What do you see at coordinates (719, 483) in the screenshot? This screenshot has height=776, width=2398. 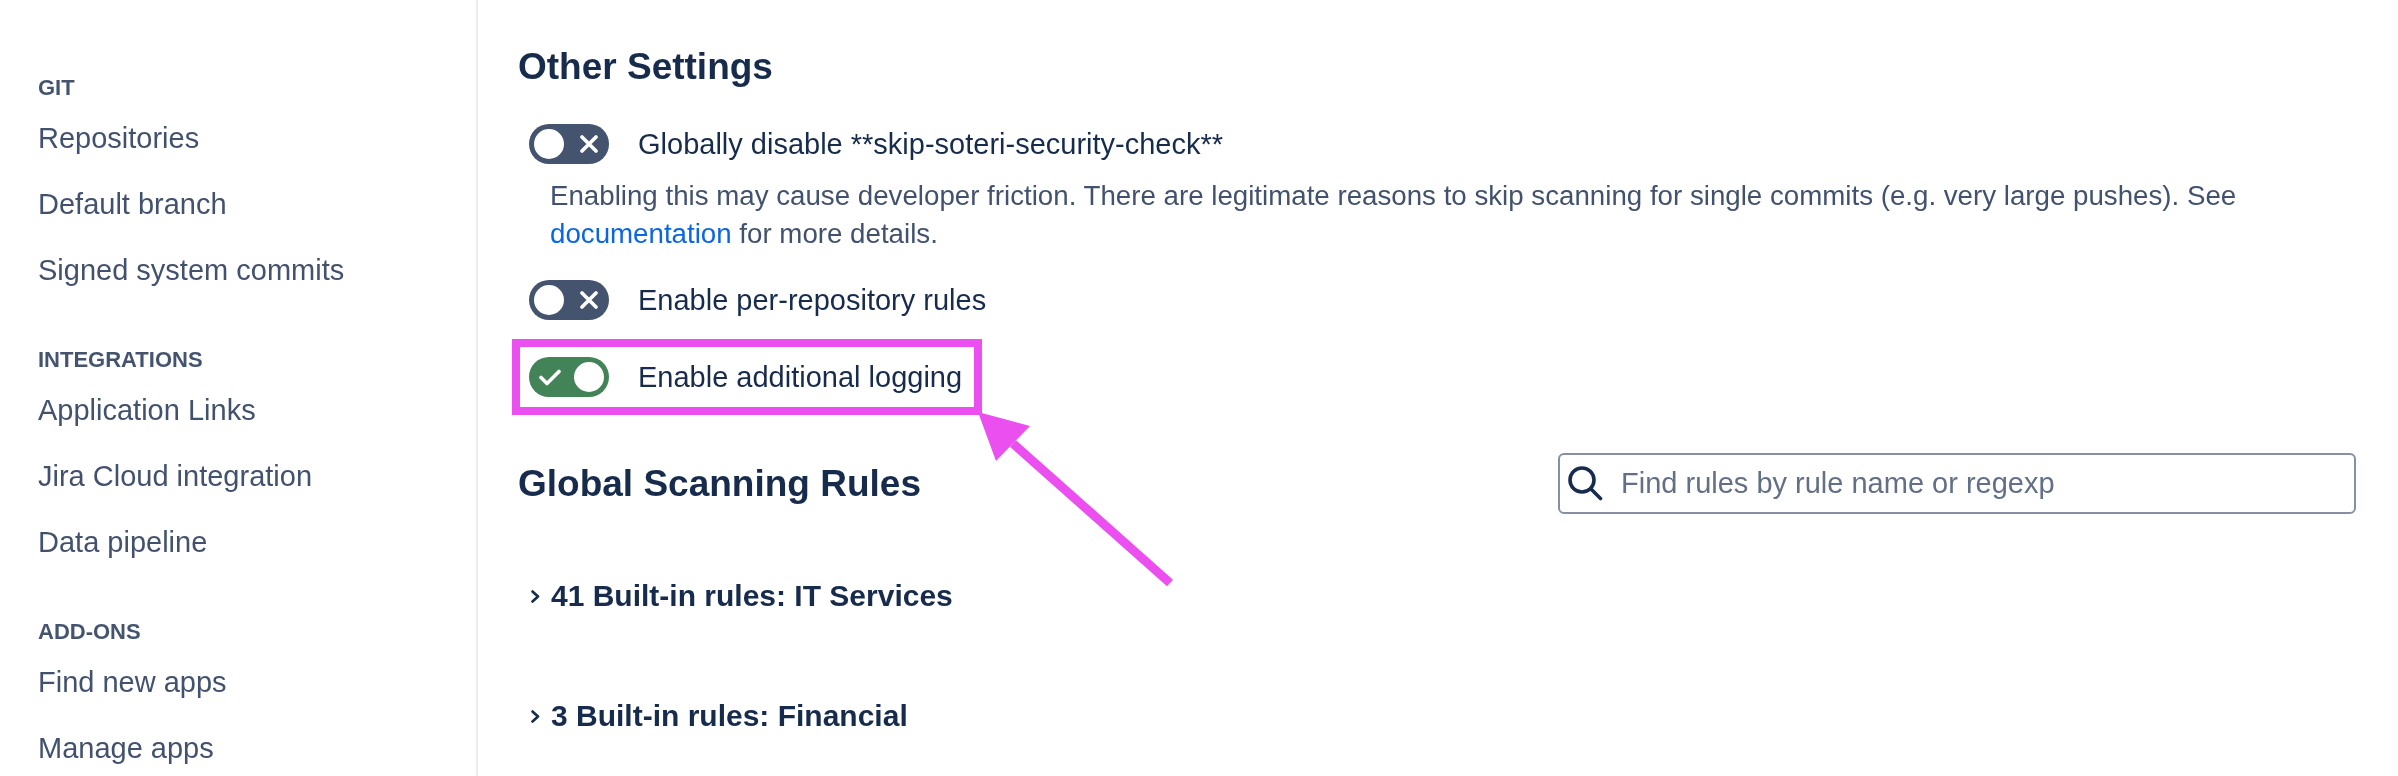 I see `section-title: Global Scanning Rules` at bounding box center [719, 483].